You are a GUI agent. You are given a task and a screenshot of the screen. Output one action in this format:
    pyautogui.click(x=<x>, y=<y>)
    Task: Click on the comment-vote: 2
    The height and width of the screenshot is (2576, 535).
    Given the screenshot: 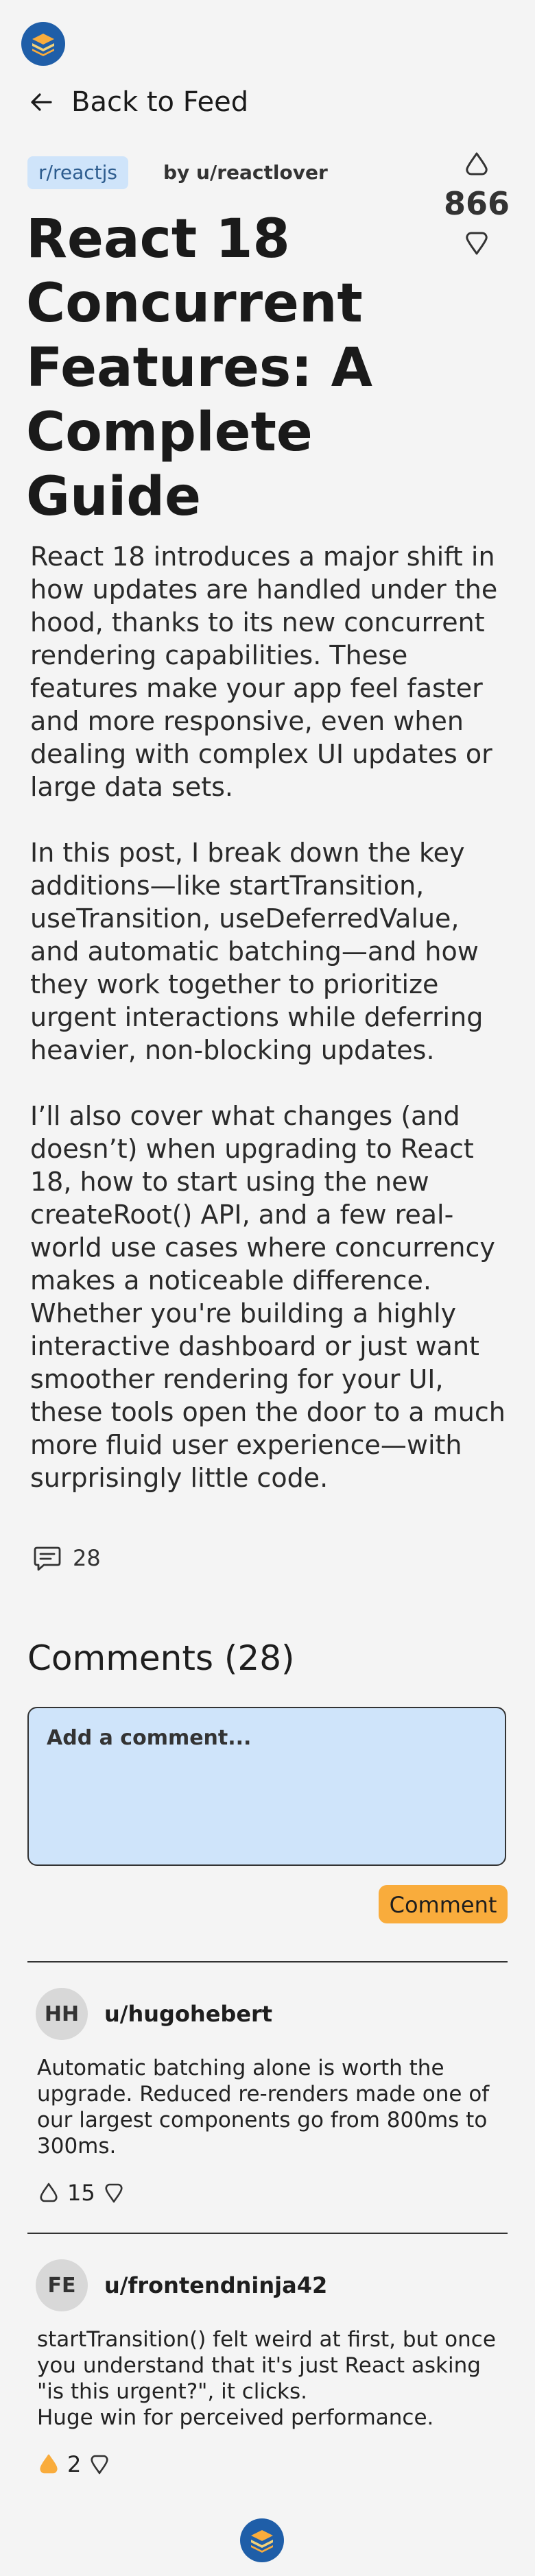 What is the action you would take?
    pyautogui.click(x=74, y=2464)
    